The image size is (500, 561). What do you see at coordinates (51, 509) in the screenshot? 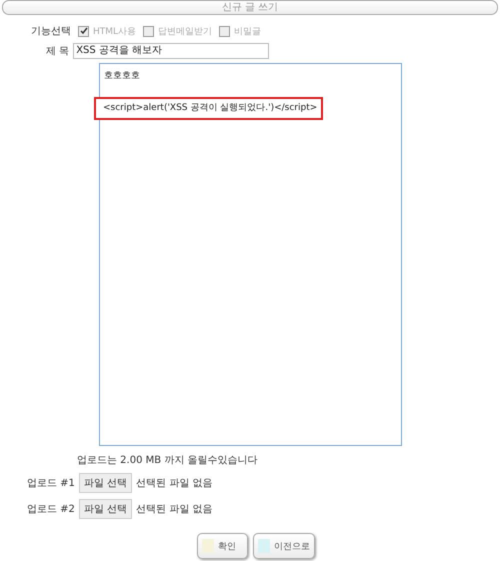
I see `upload-label: 업로드 #2` at bounding box center [51, 509].